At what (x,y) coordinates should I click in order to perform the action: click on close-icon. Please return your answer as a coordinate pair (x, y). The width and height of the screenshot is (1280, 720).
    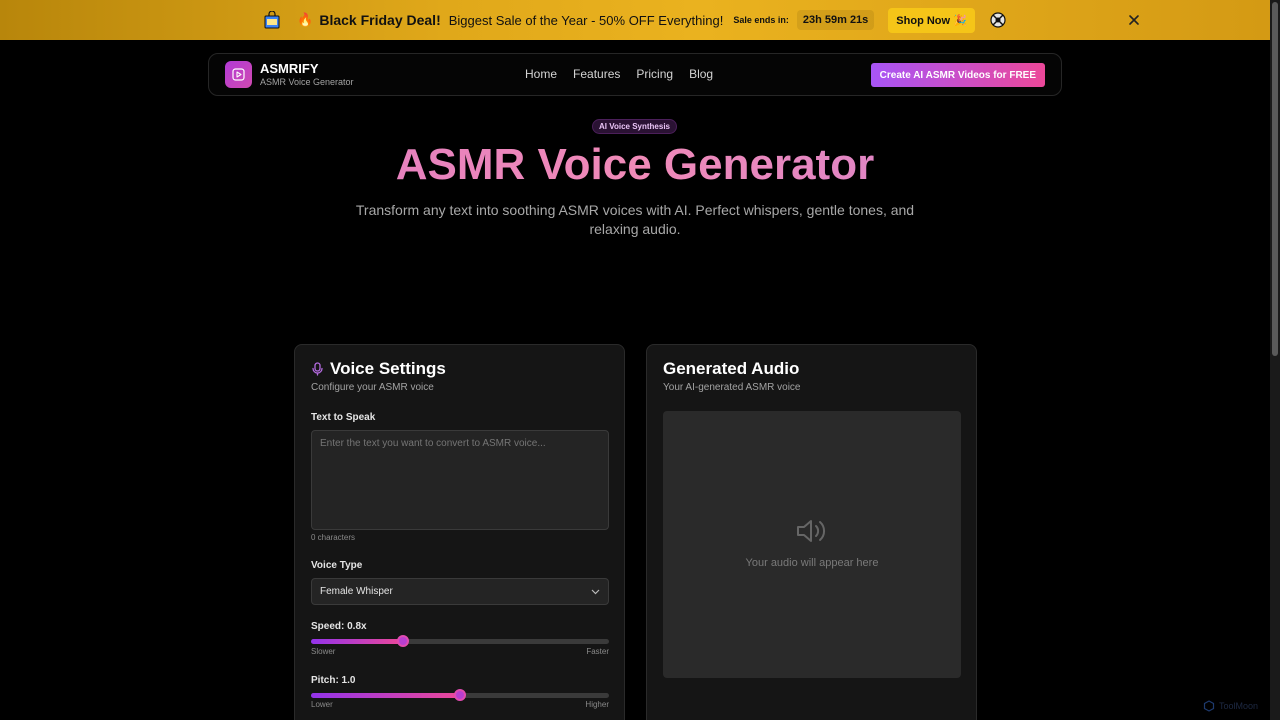
    Looking at the image, I should click on (1134, 20).